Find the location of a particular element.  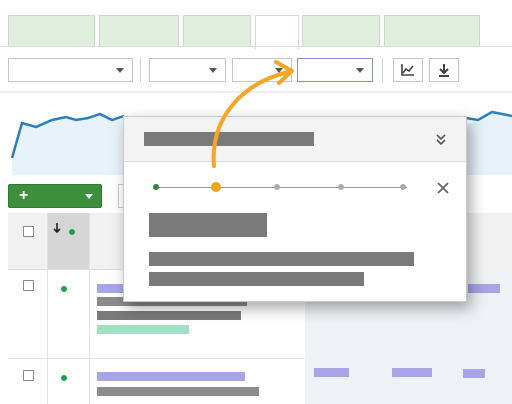

popup-title is located at coordinates (229, 139).